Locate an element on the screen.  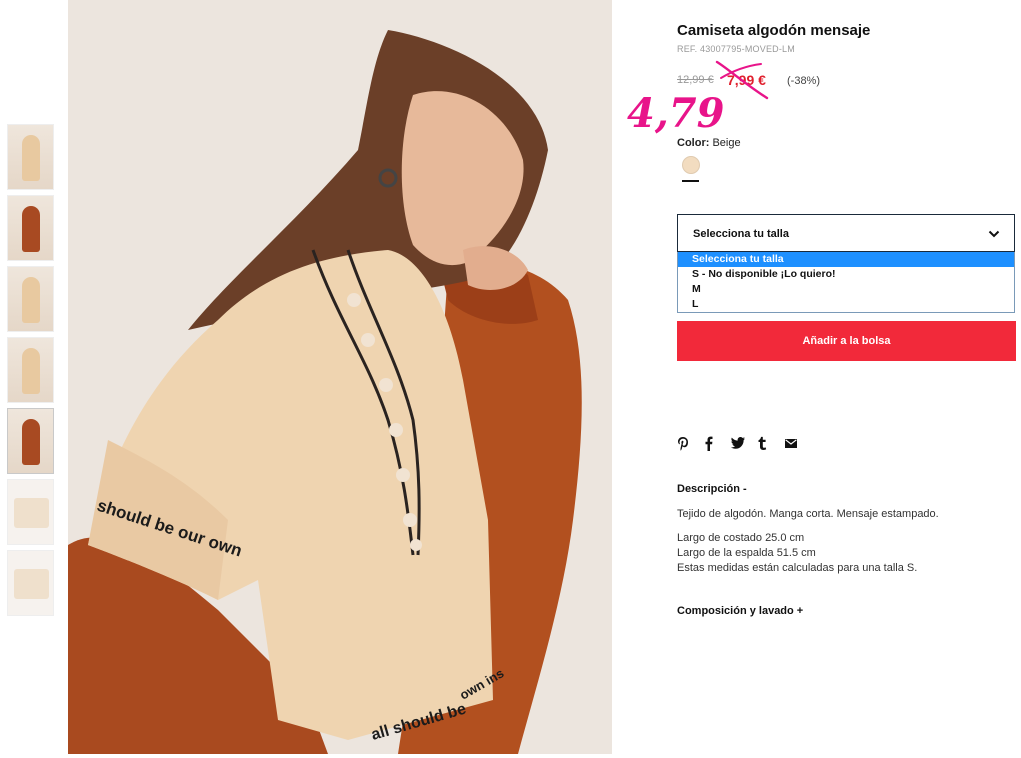
email-icon is located at coordinates (798, 443).